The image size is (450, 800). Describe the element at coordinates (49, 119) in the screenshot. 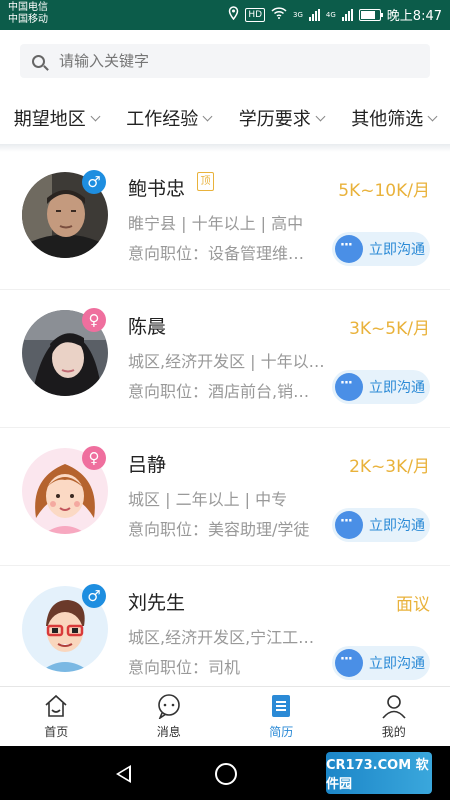

I see `filter-label: 期望地区` at that location.